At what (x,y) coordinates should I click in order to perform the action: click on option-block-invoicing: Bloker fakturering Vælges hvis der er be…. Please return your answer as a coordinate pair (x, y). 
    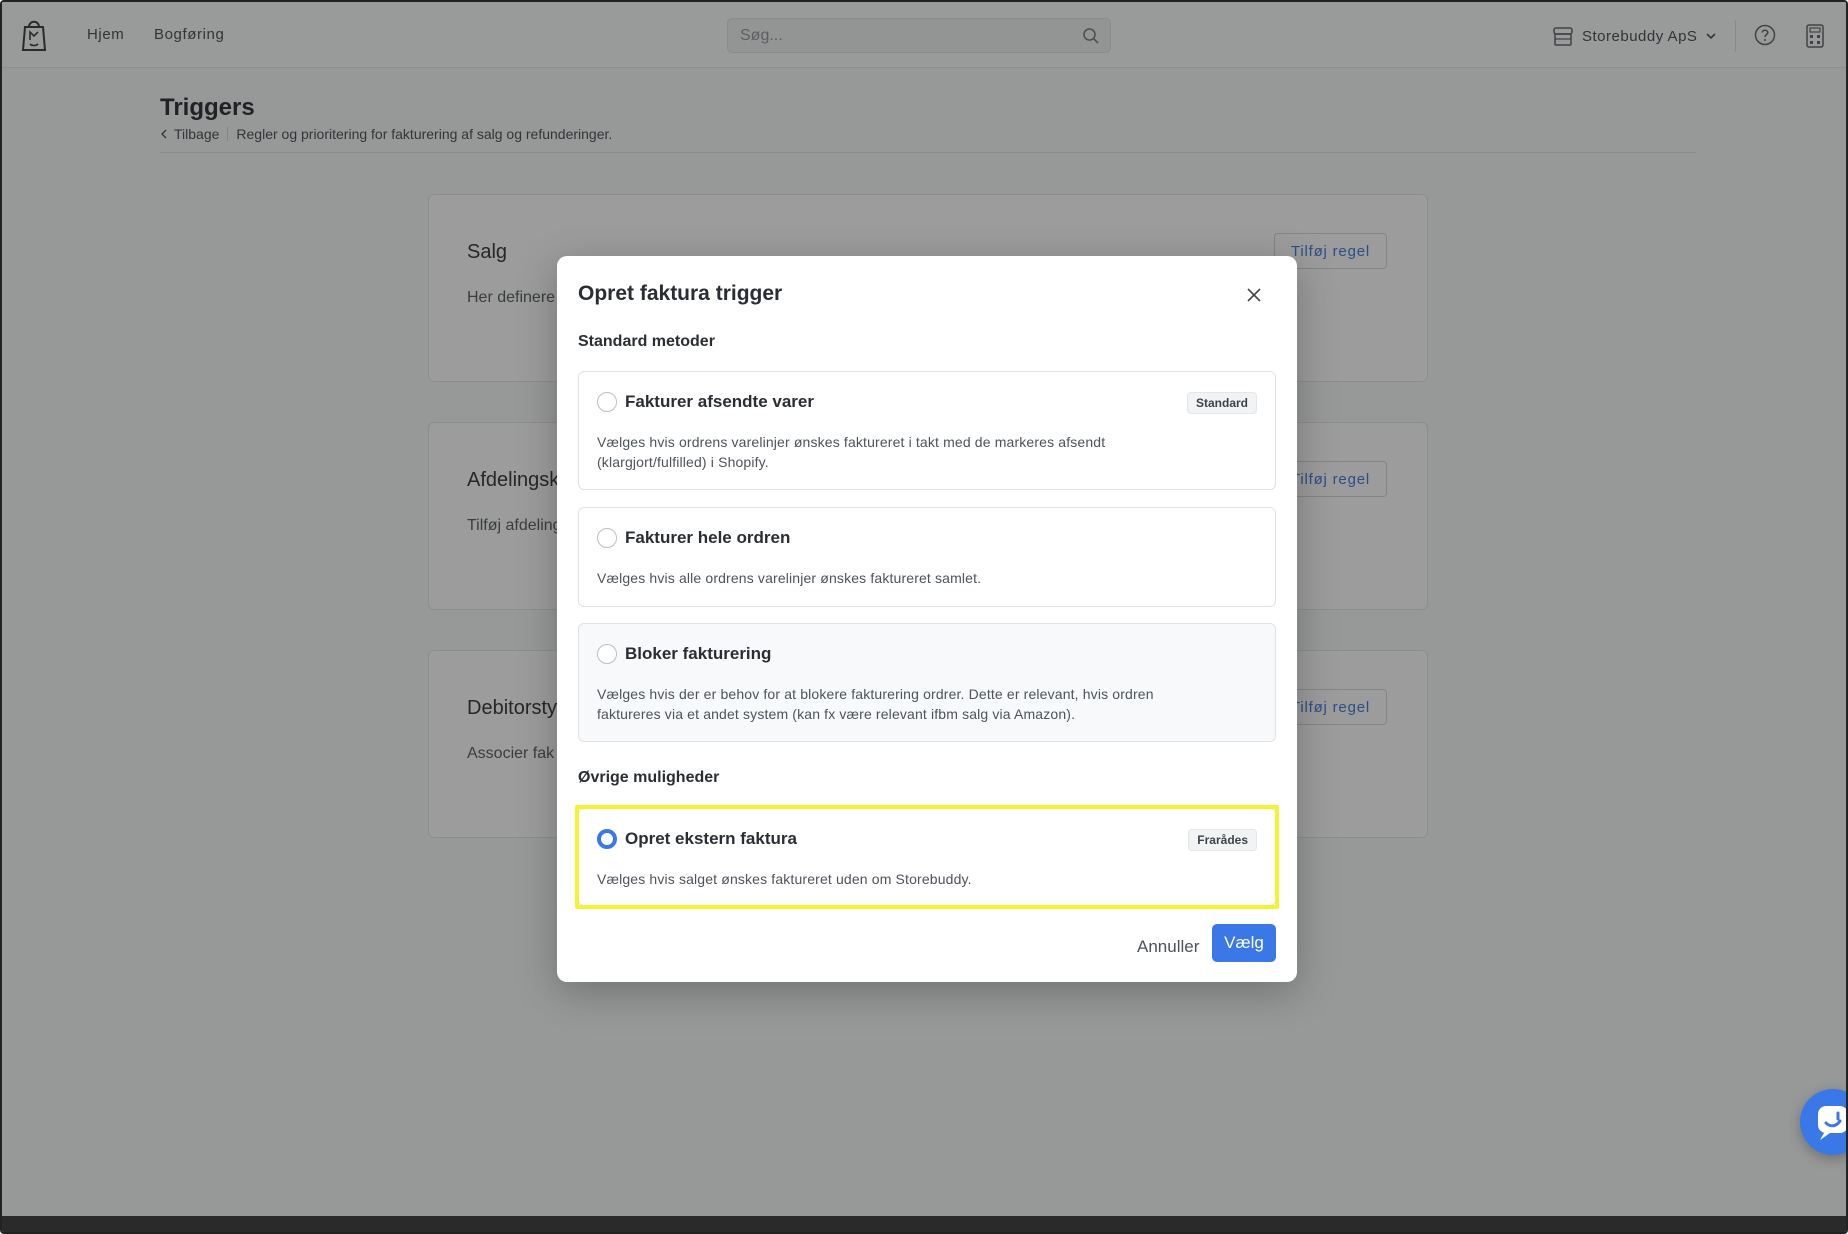
    Looking at the image, I should click on (927, 682).